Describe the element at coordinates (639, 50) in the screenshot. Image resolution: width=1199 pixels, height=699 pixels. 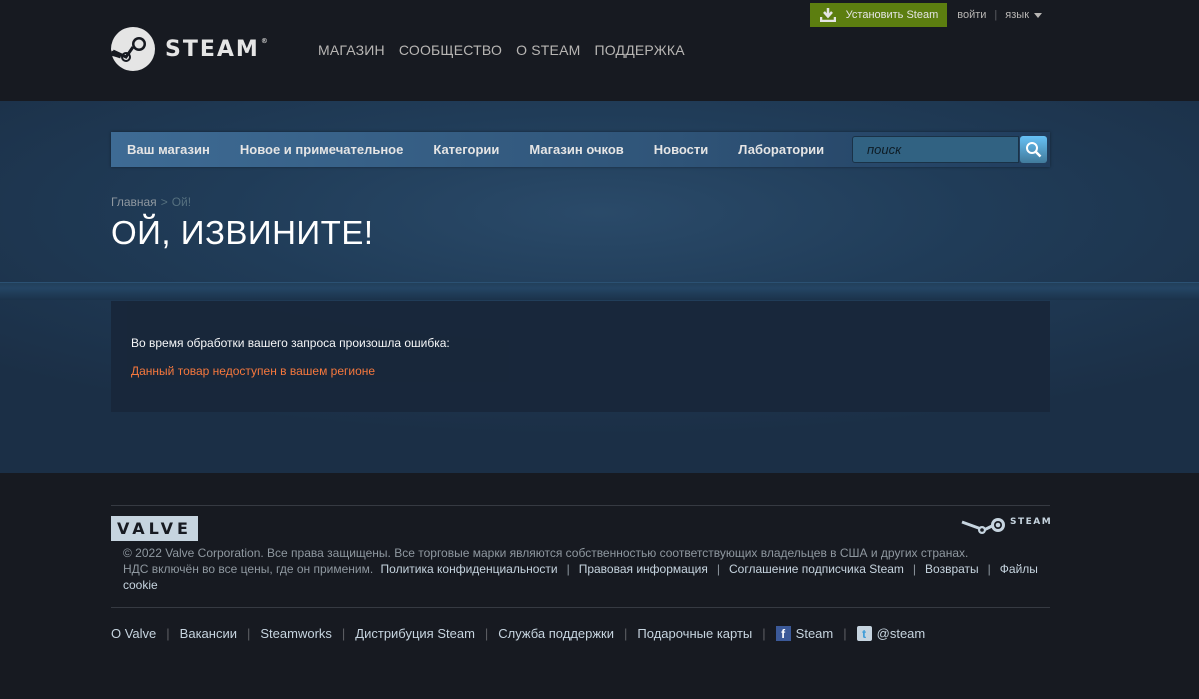
I see `nav-support: ПОДДЕРЖКА` at that location.